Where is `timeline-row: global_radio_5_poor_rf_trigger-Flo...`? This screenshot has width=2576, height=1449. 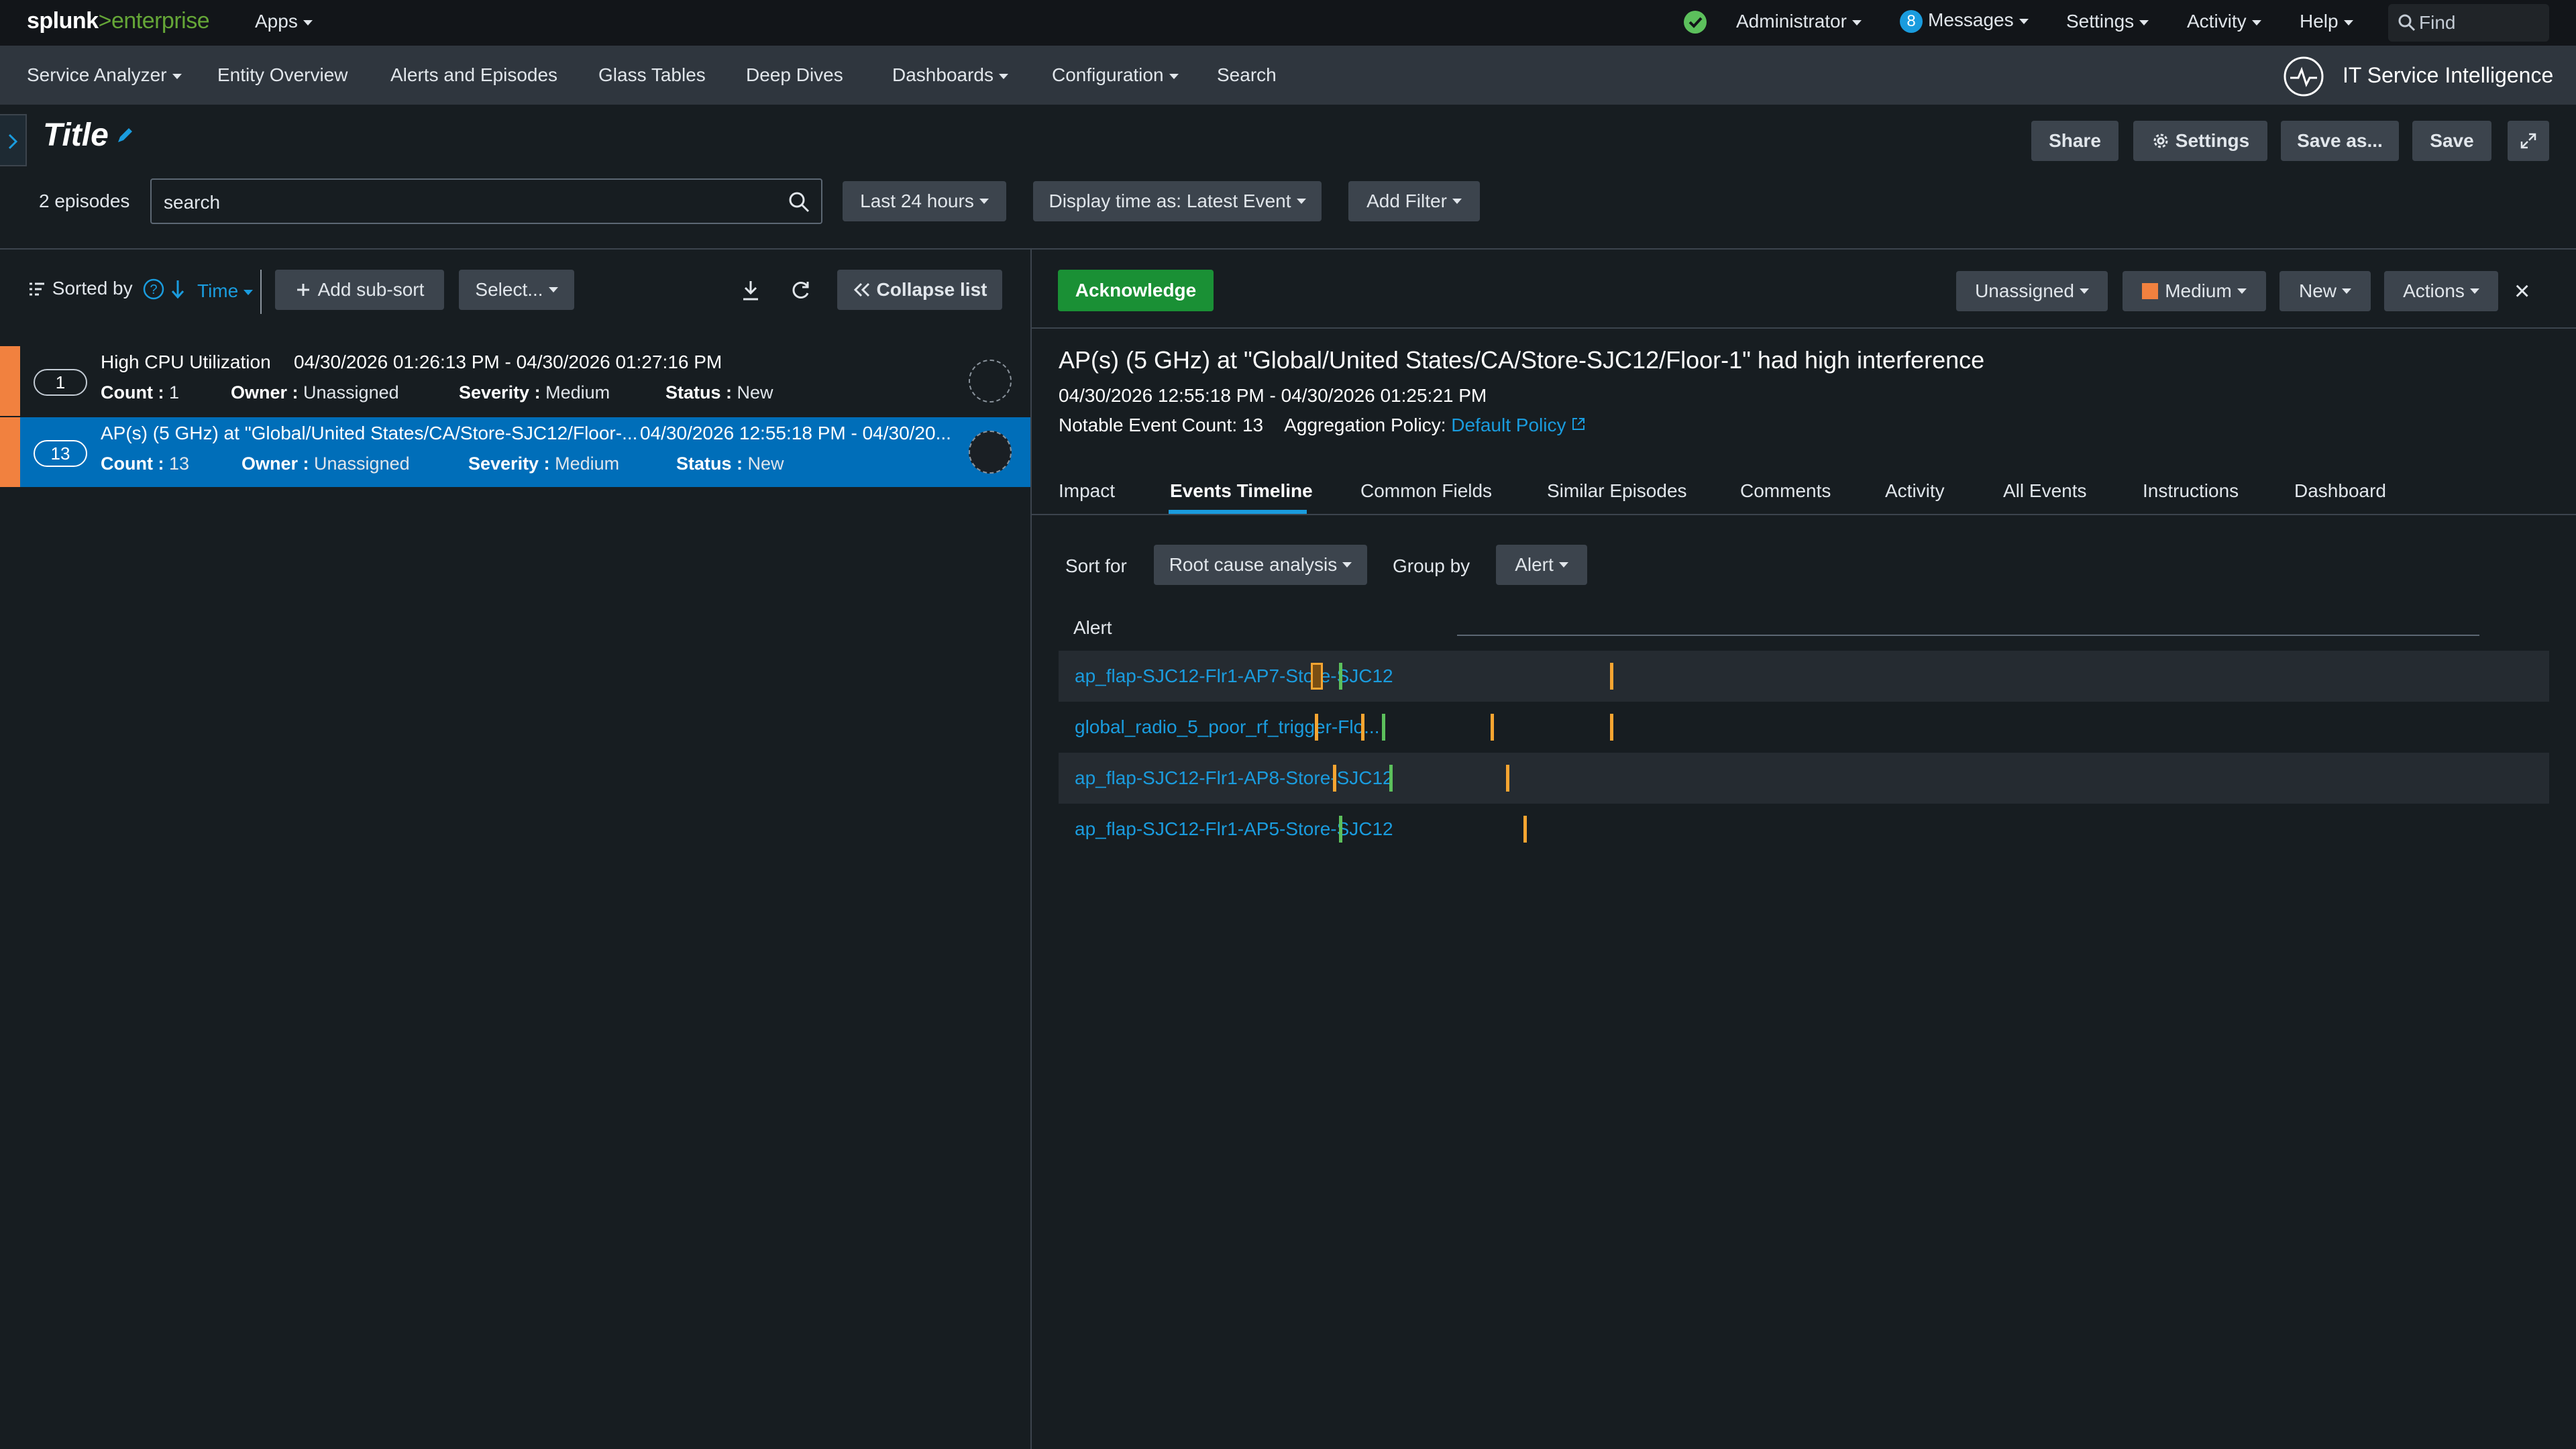 timeline-row: global_radio_5_poor_rf_trigger-Flo... is located at coordinates (1804, 727).